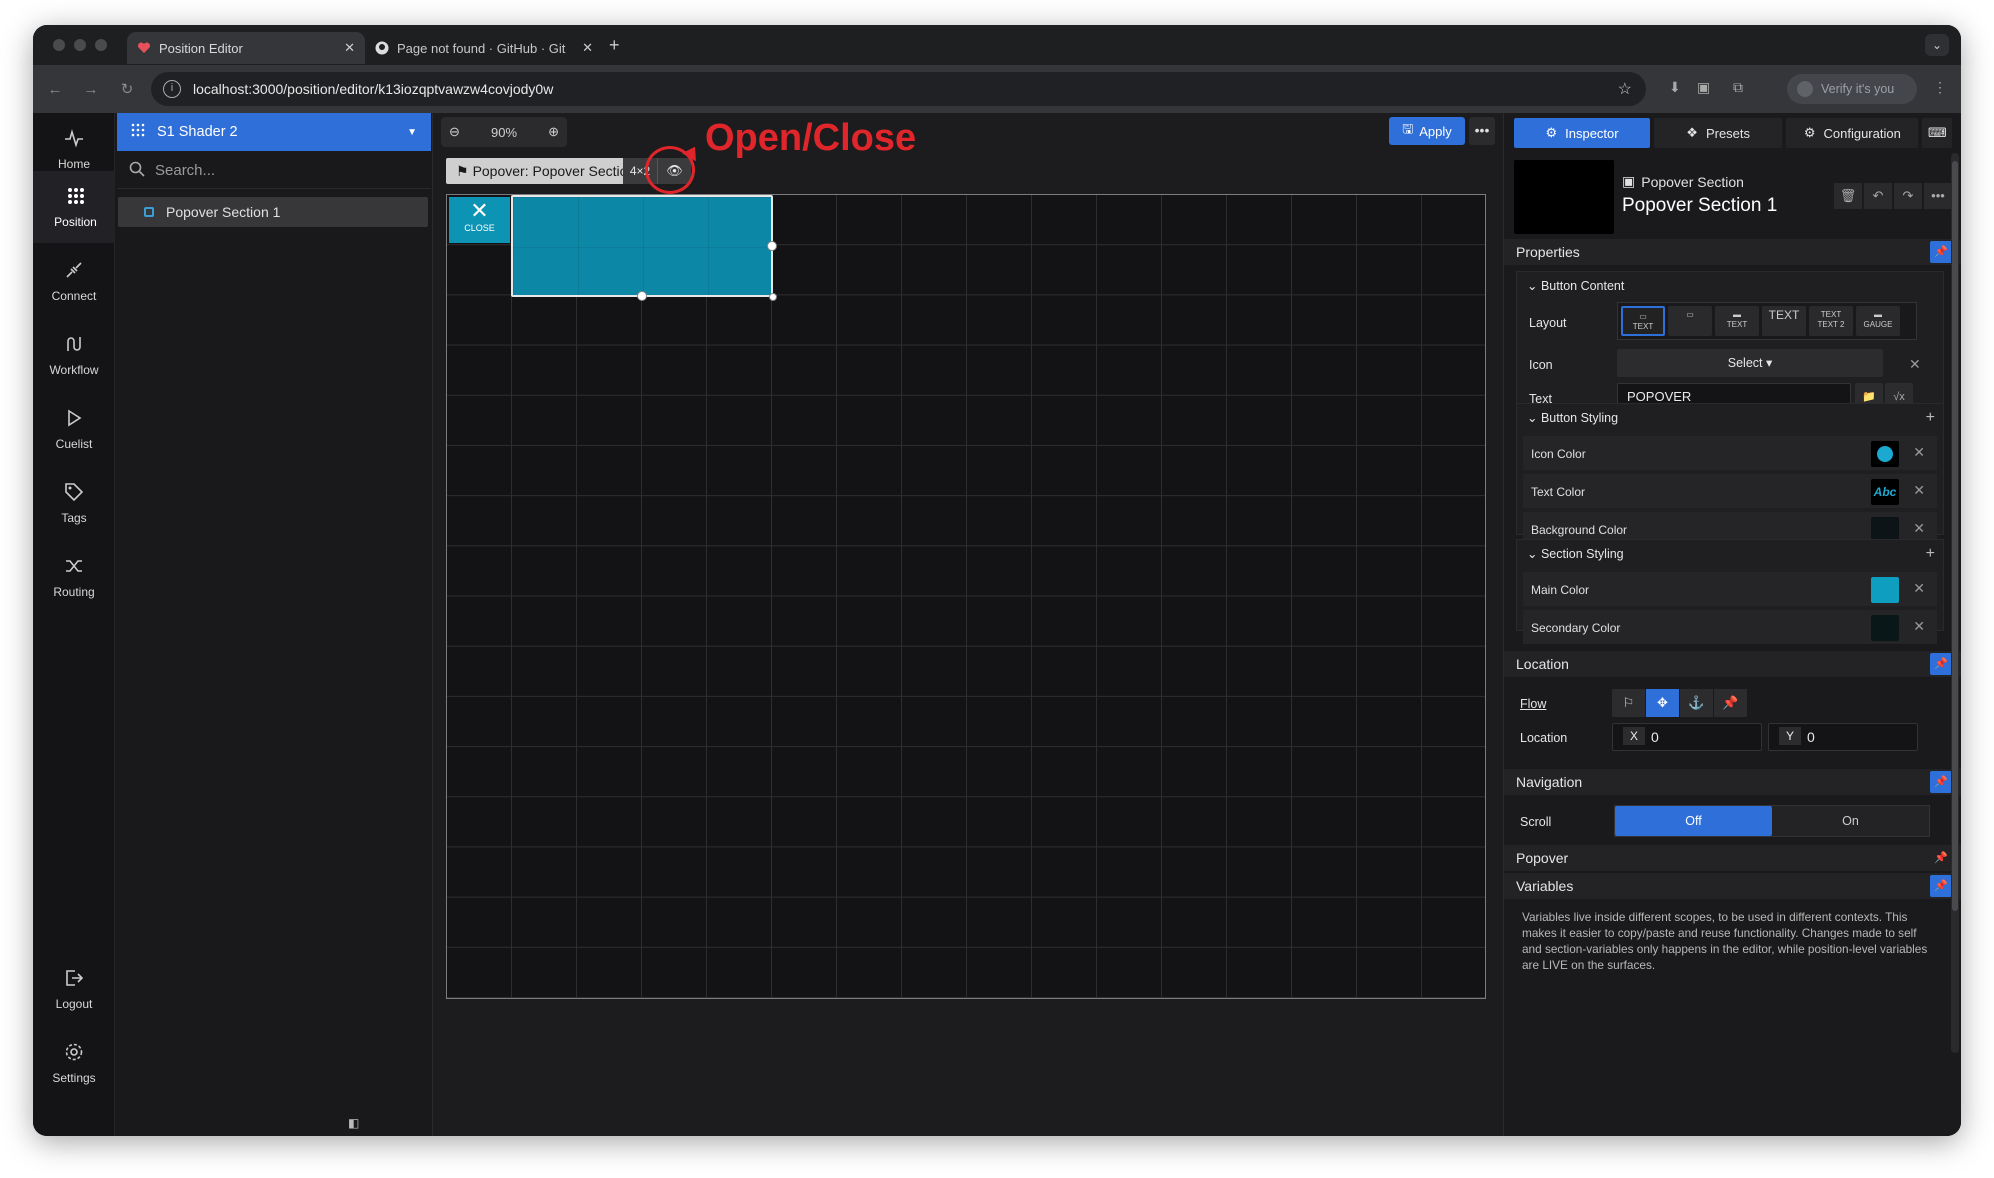  Describe the element at coordinates (1732, 664) in the screenshot. I see `location-header: Location 📌` at that location.